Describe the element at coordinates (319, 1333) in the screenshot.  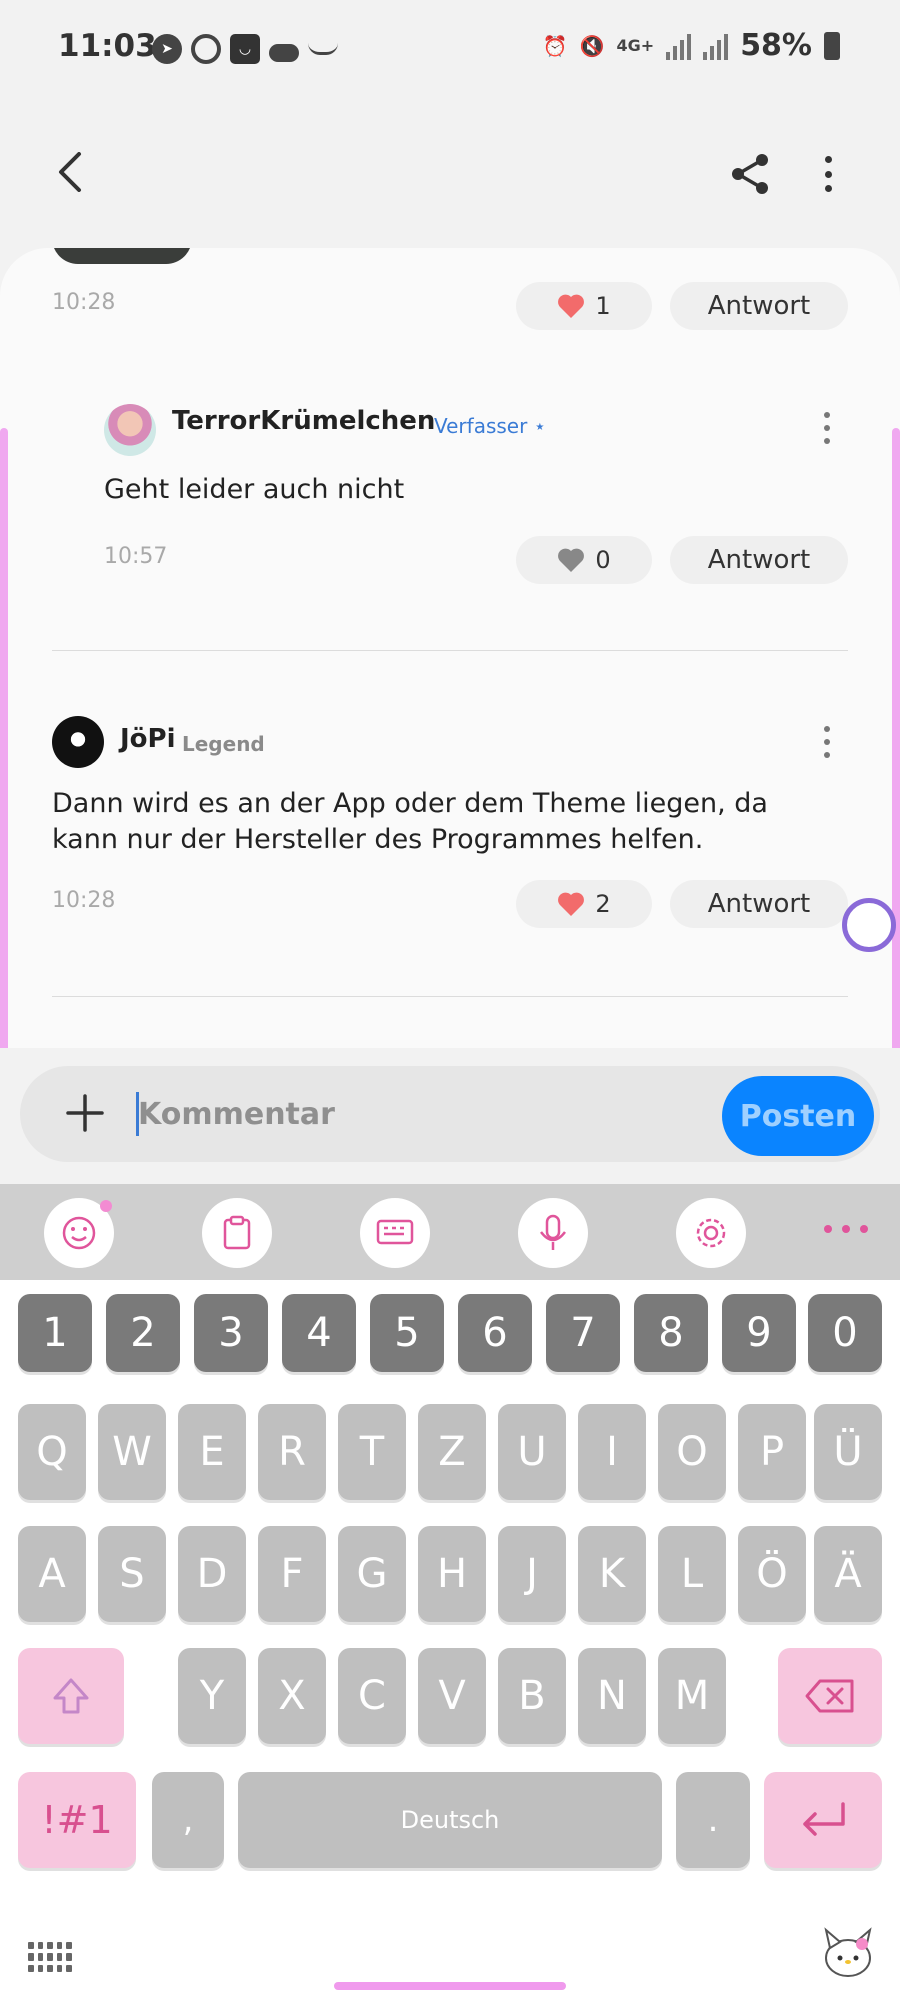
I see `key-4: 4` at that location.